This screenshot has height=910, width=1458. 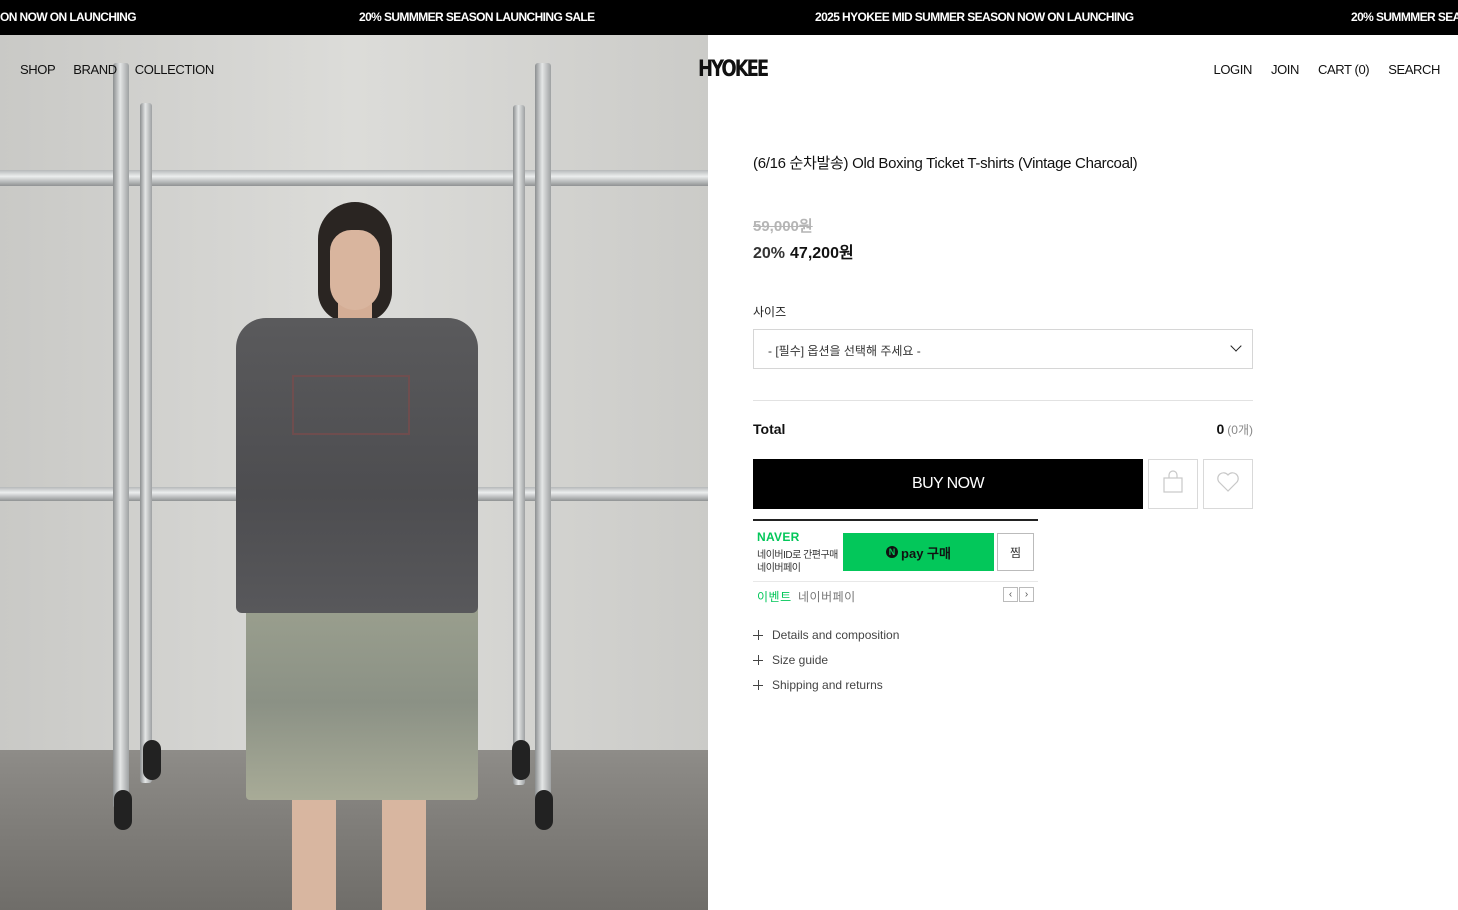 I want to click on accordion-label: Size guide, so click(x=800, y=660).